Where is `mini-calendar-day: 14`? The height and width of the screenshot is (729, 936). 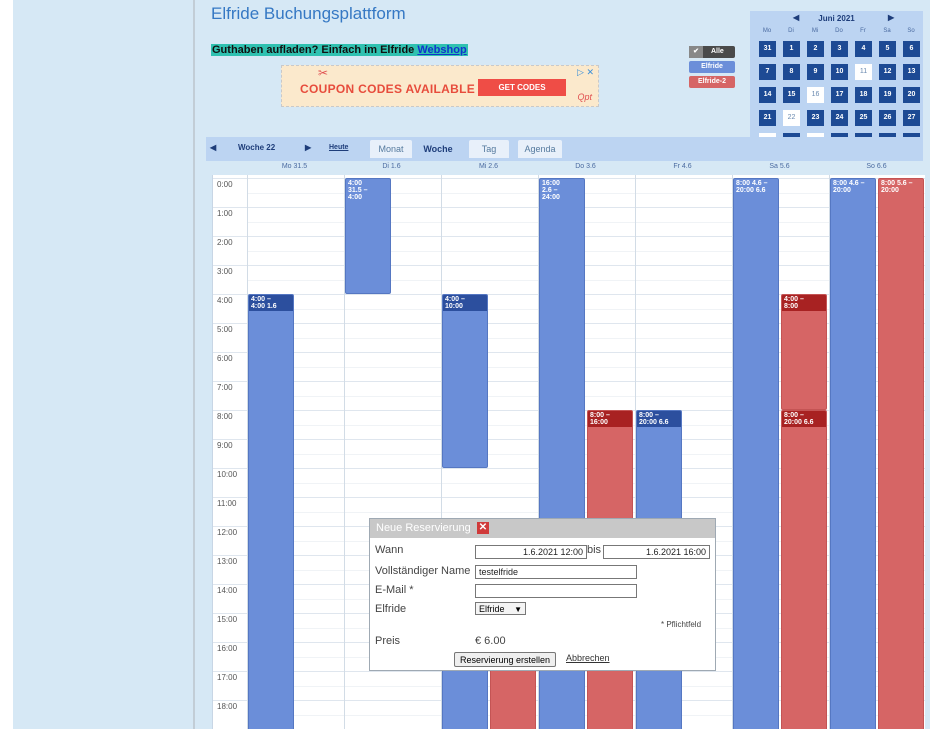 mini-calendar-day: 14 is located at coordinates (767, 95).